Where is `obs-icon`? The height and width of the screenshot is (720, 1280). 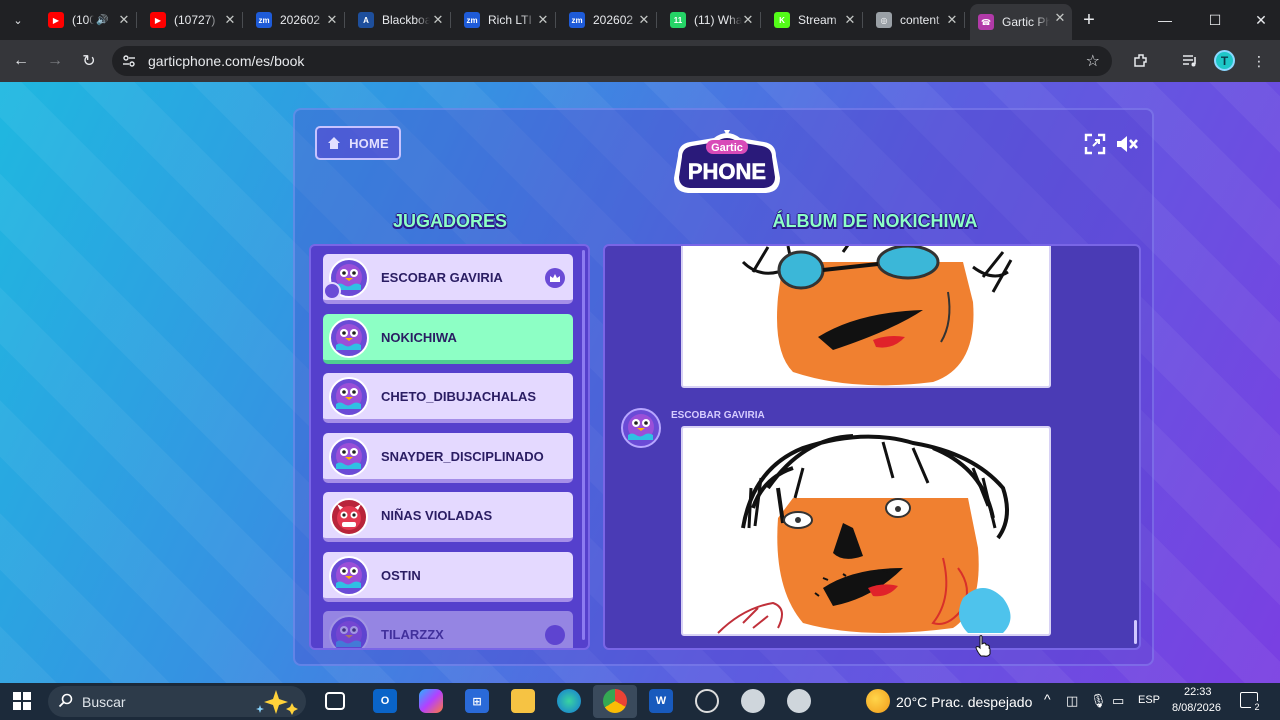
obs-icon is located at coordinates (707, 701).